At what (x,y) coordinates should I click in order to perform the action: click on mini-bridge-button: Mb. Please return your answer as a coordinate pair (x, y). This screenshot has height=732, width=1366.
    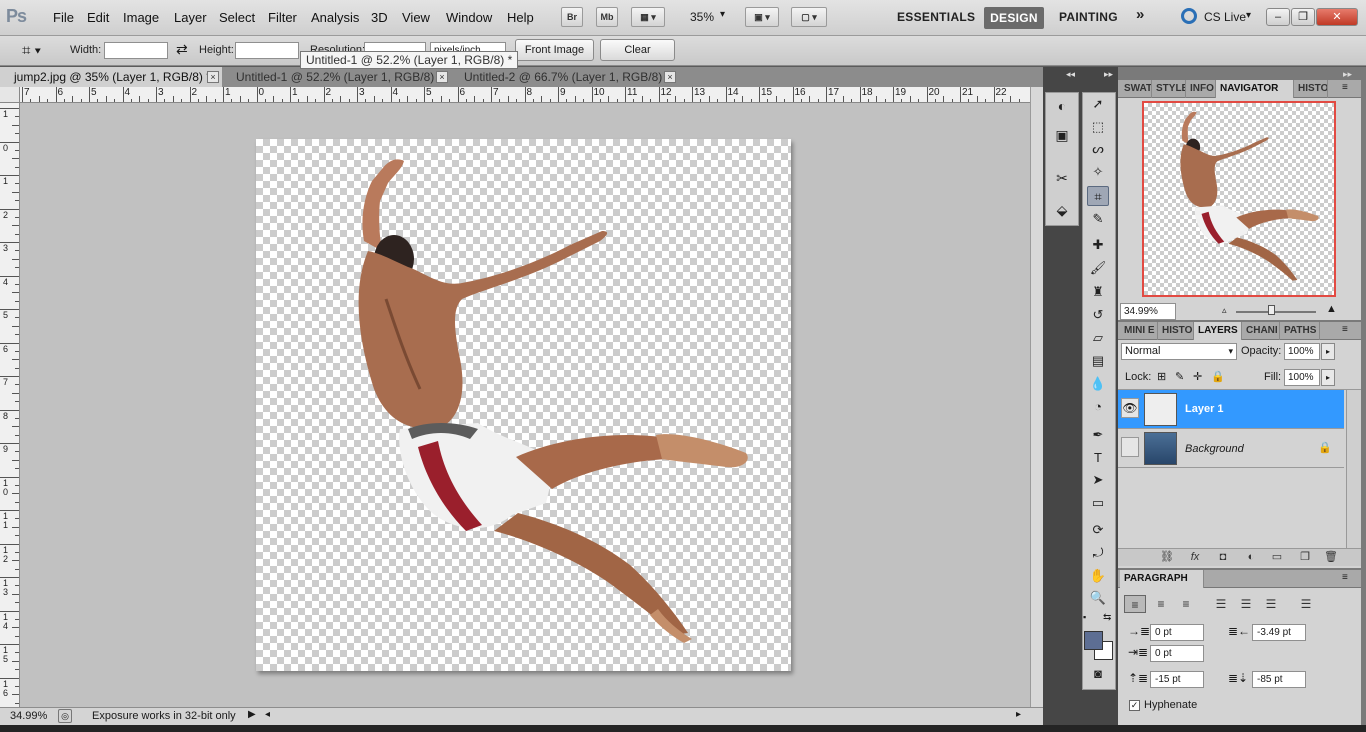
    Looking at the image, I should click on (607, 17).